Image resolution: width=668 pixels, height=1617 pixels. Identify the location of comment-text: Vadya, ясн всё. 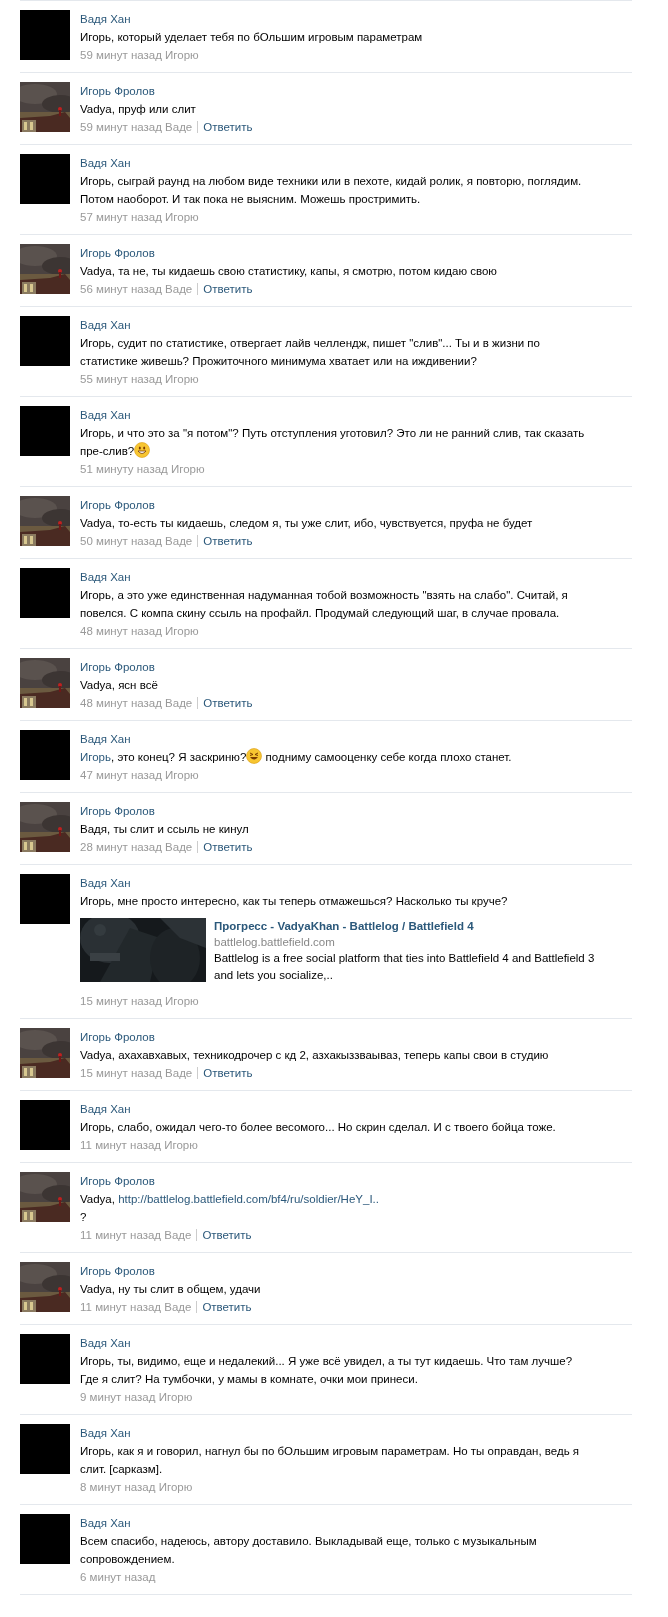
(119, 685).